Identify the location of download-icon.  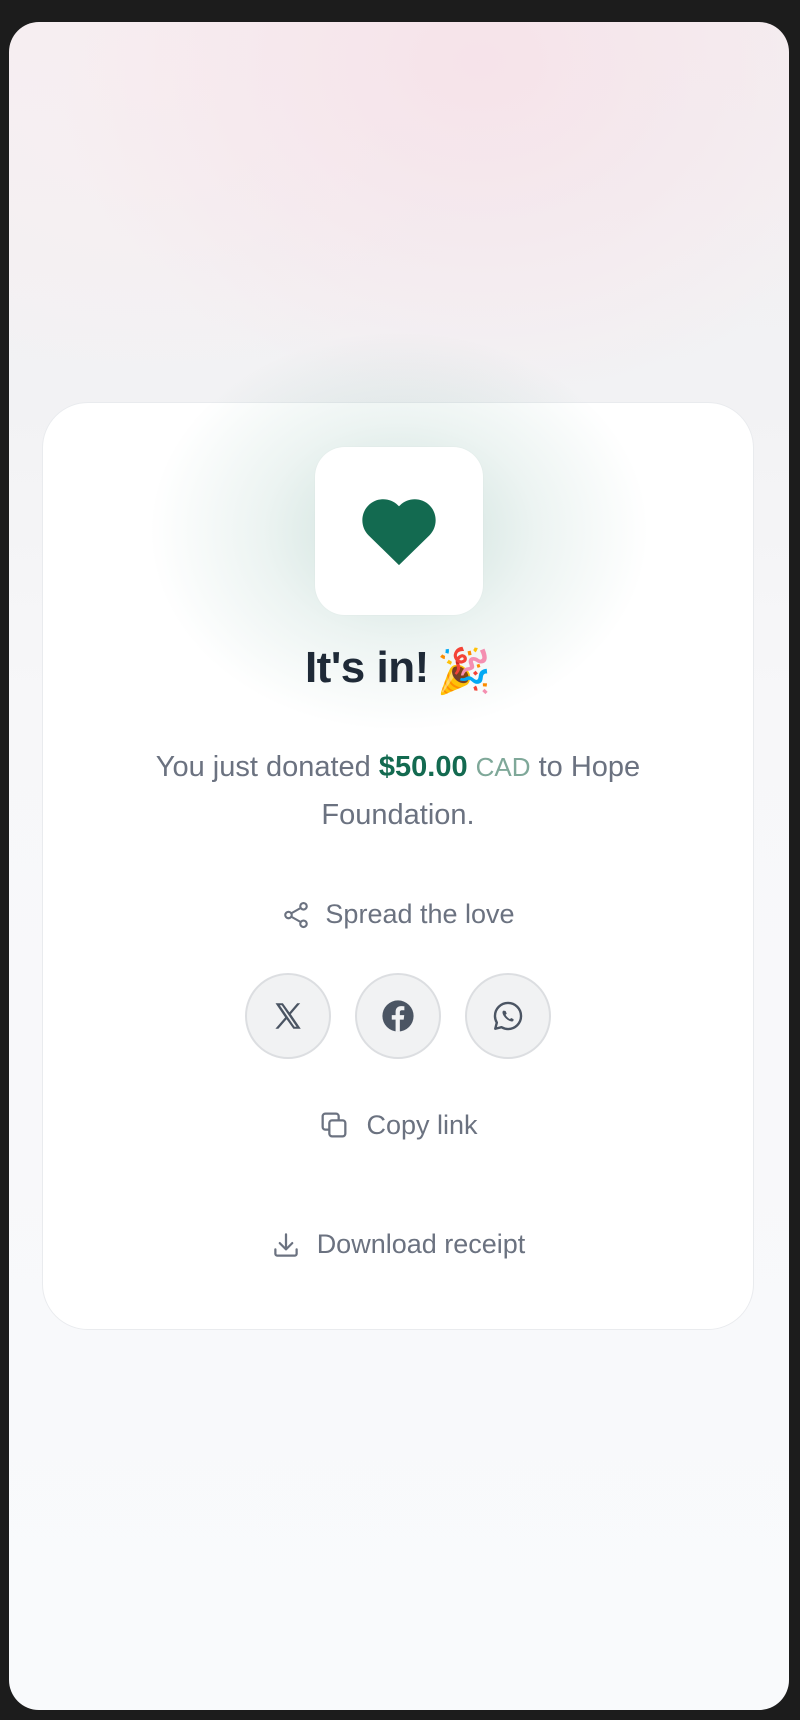
(285, 1244).